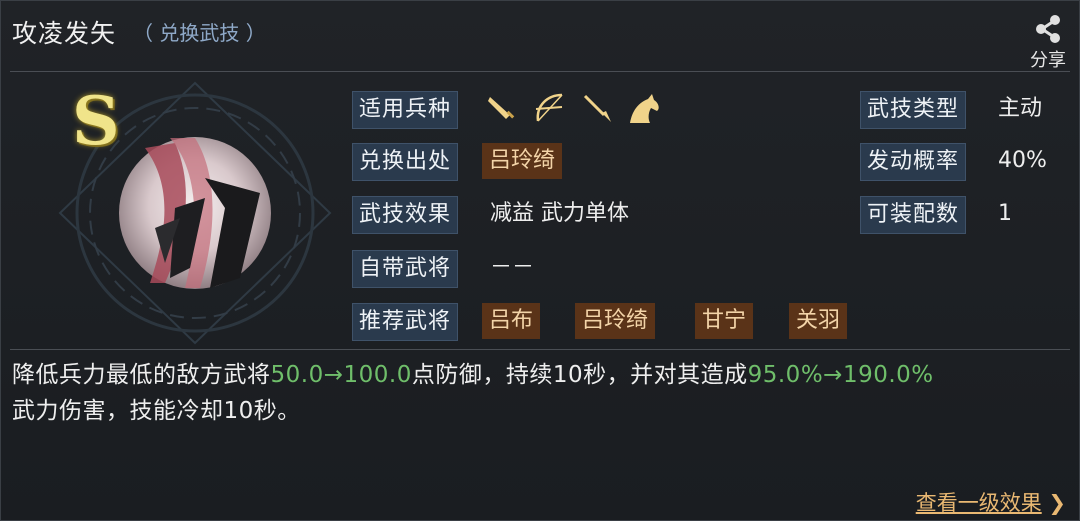 The image size is (1080, 521). I want to click on innate-general-value: －－, so click(512, 267).